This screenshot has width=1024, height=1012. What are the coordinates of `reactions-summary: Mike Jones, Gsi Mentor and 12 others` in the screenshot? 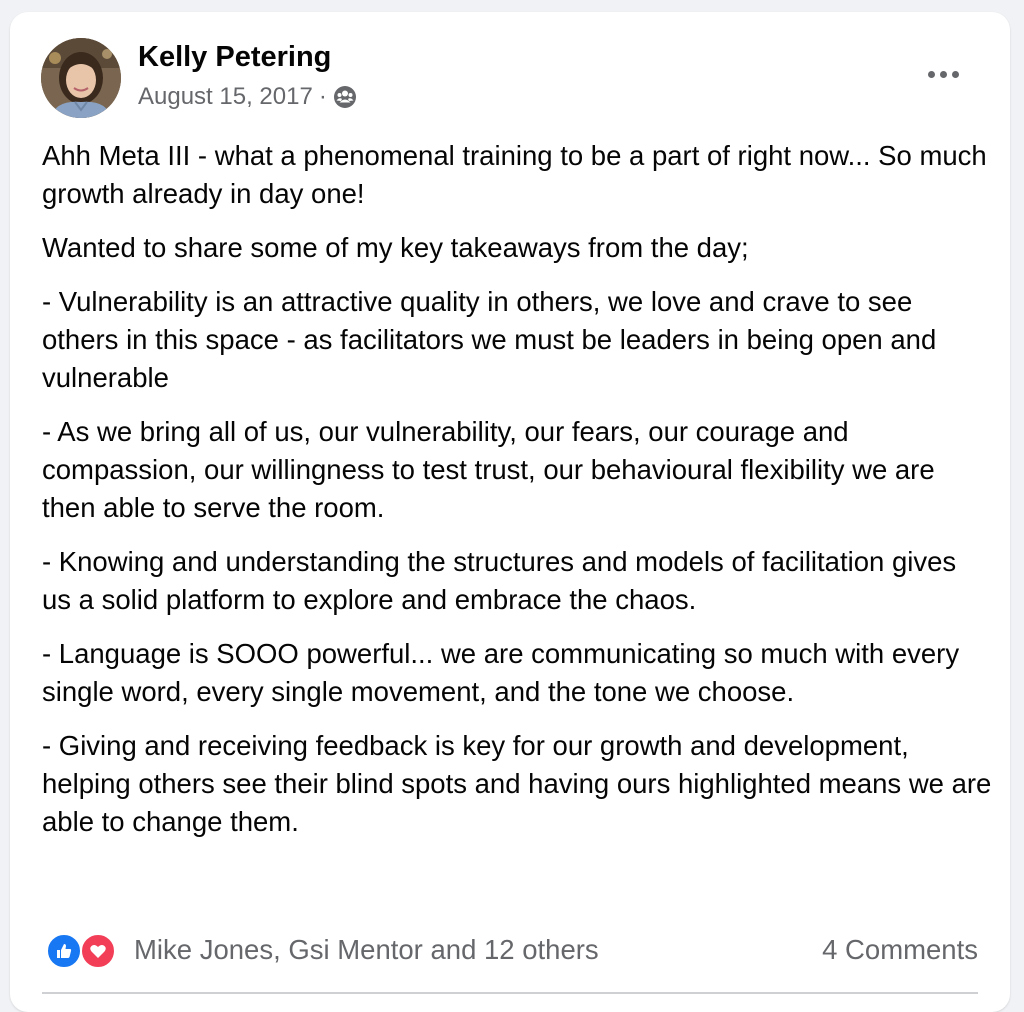 It's located at (322, 950).